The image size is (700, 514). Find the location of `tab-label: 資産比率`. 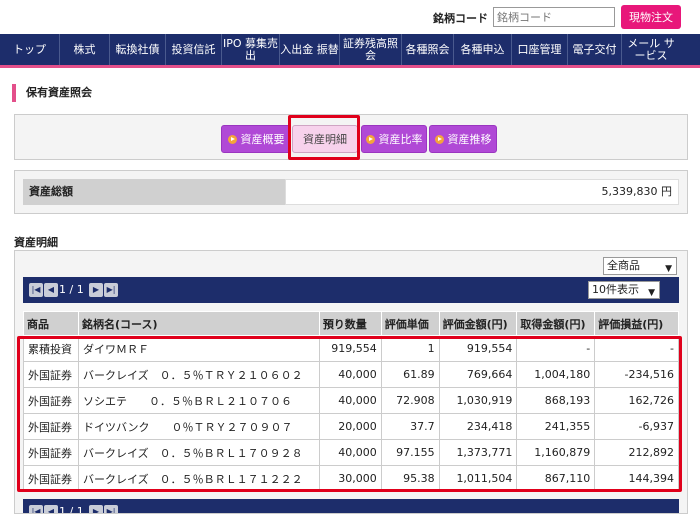

tab-label: 資産比率 is located at coordinates (400, 139).